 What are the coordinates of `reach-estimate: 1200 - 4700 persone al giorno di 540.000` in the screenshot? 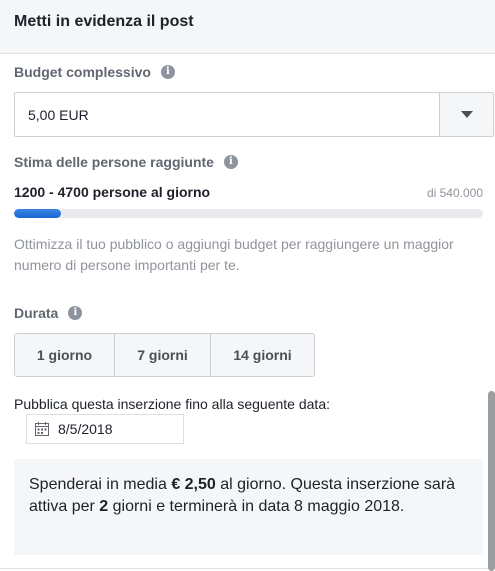 It's located at (248, 192).